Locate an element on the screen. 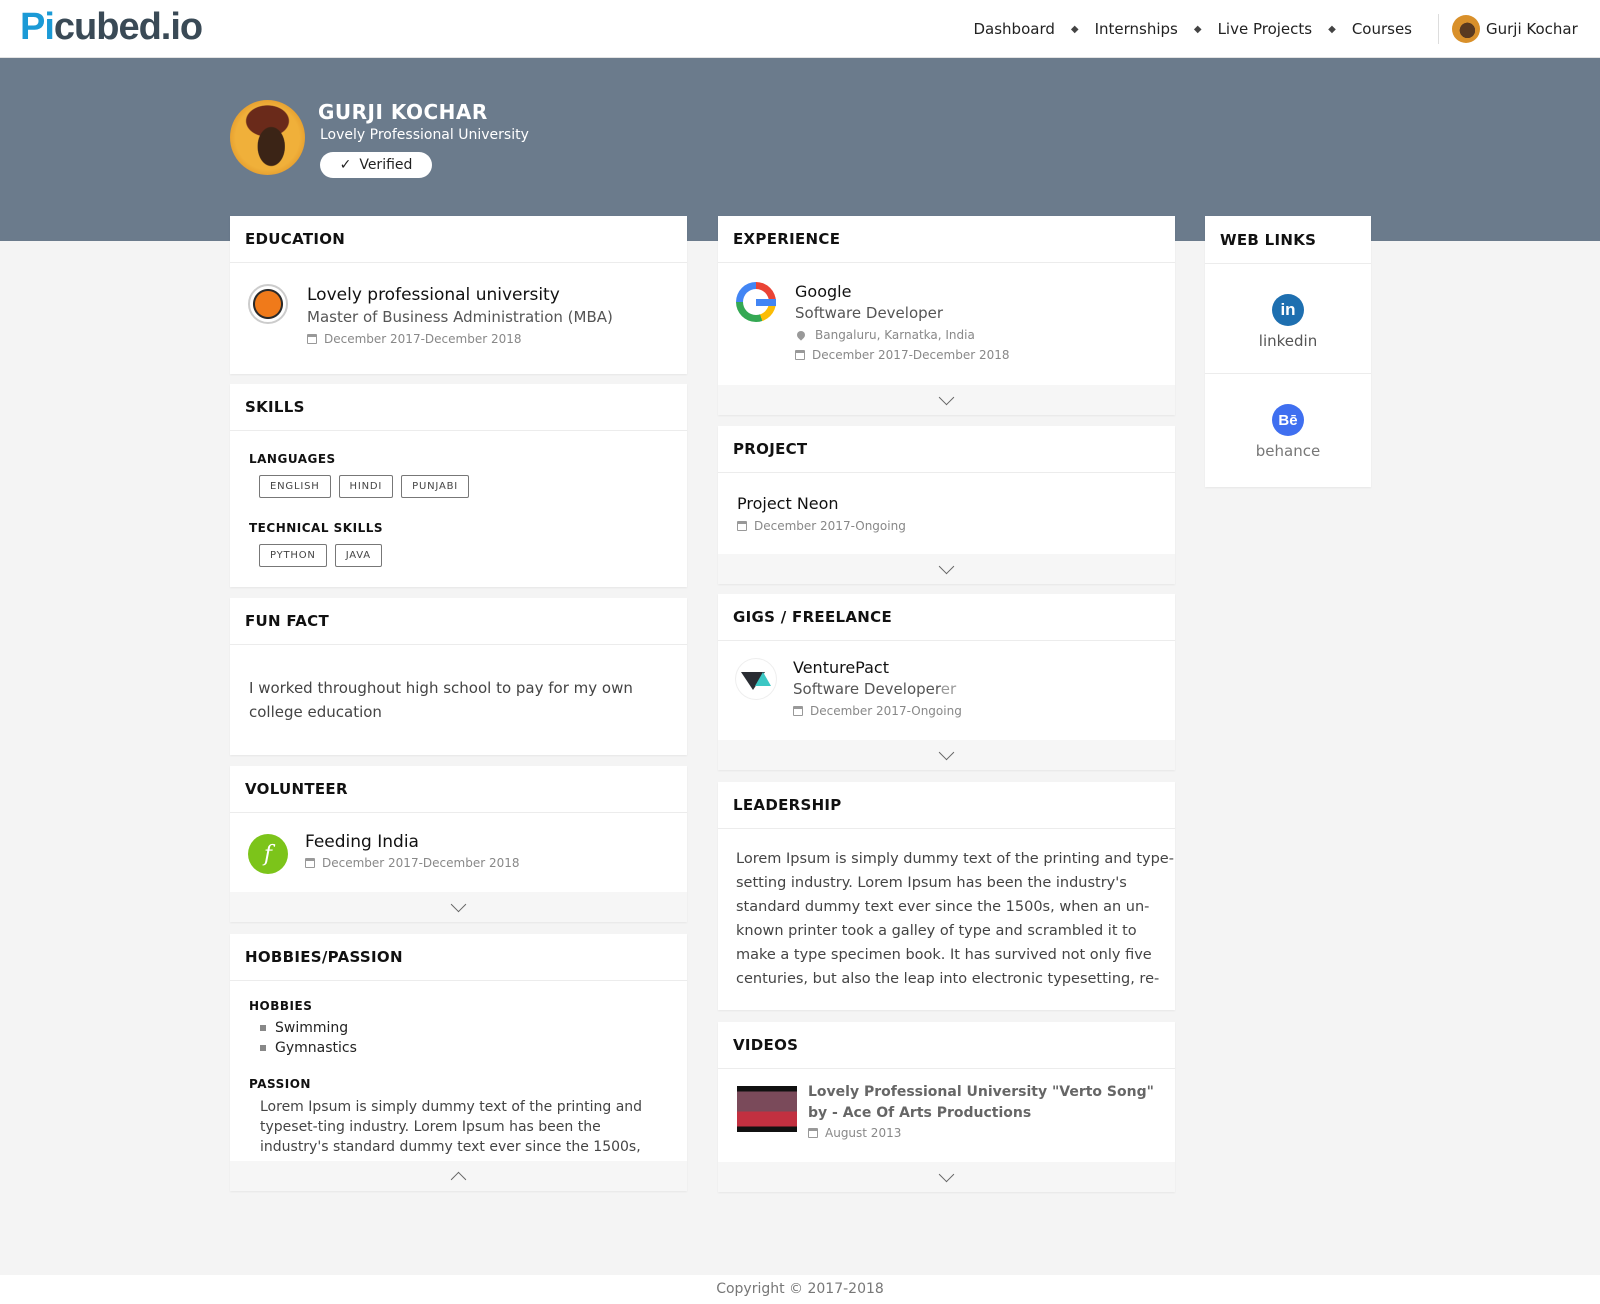 This screenshot has height=1304, width=1600. card-title: GIGS / FREELANCE is located at coordinates (946, 617).